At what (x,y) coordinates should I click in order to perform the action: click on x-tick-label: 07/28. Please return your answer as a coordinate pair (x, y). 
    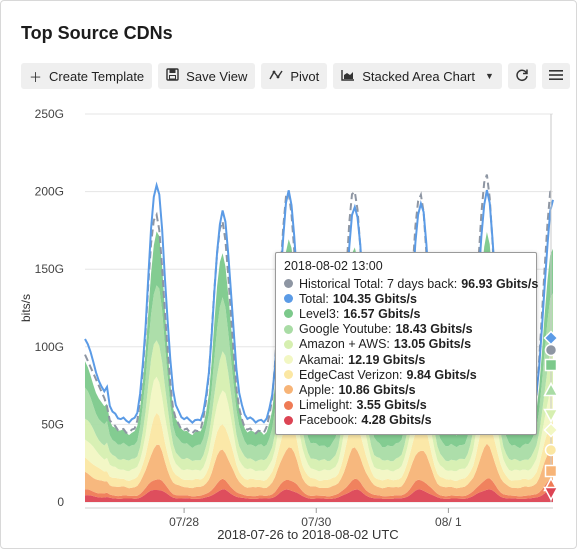
    Looking at the image, I should click on (184, 522).